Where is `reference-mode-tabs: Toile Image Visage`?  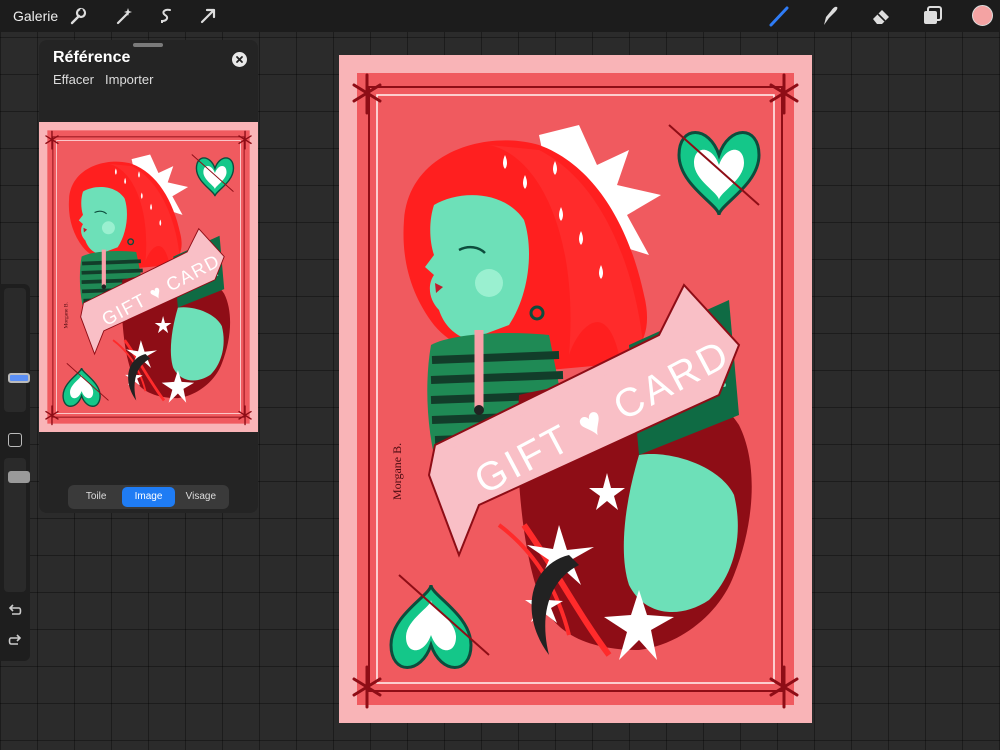 reference-mode-tabs: Toile Image Visage is located at coordinates (148, 497).